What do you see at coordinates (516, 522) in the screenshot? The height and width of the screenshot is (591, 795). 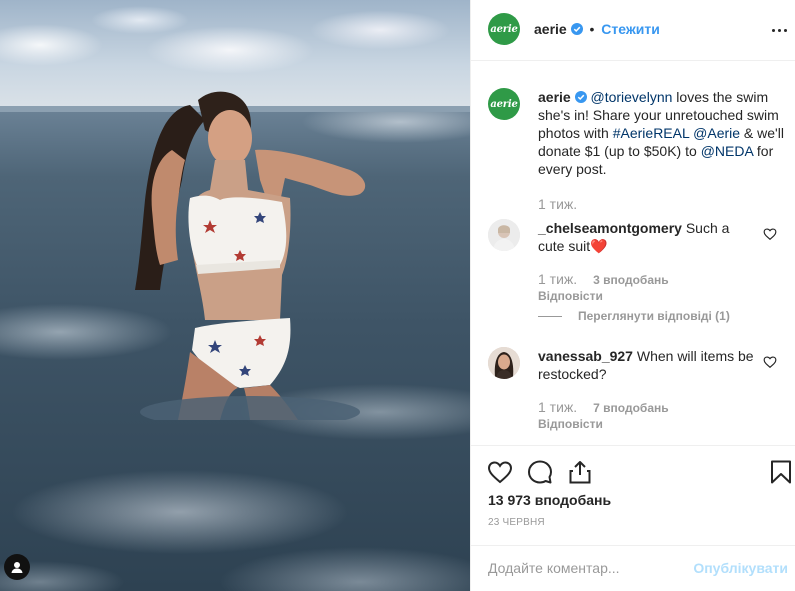 I see `post-date: 23 ЧЕРВНЯ` at bounding box center [516, 522].